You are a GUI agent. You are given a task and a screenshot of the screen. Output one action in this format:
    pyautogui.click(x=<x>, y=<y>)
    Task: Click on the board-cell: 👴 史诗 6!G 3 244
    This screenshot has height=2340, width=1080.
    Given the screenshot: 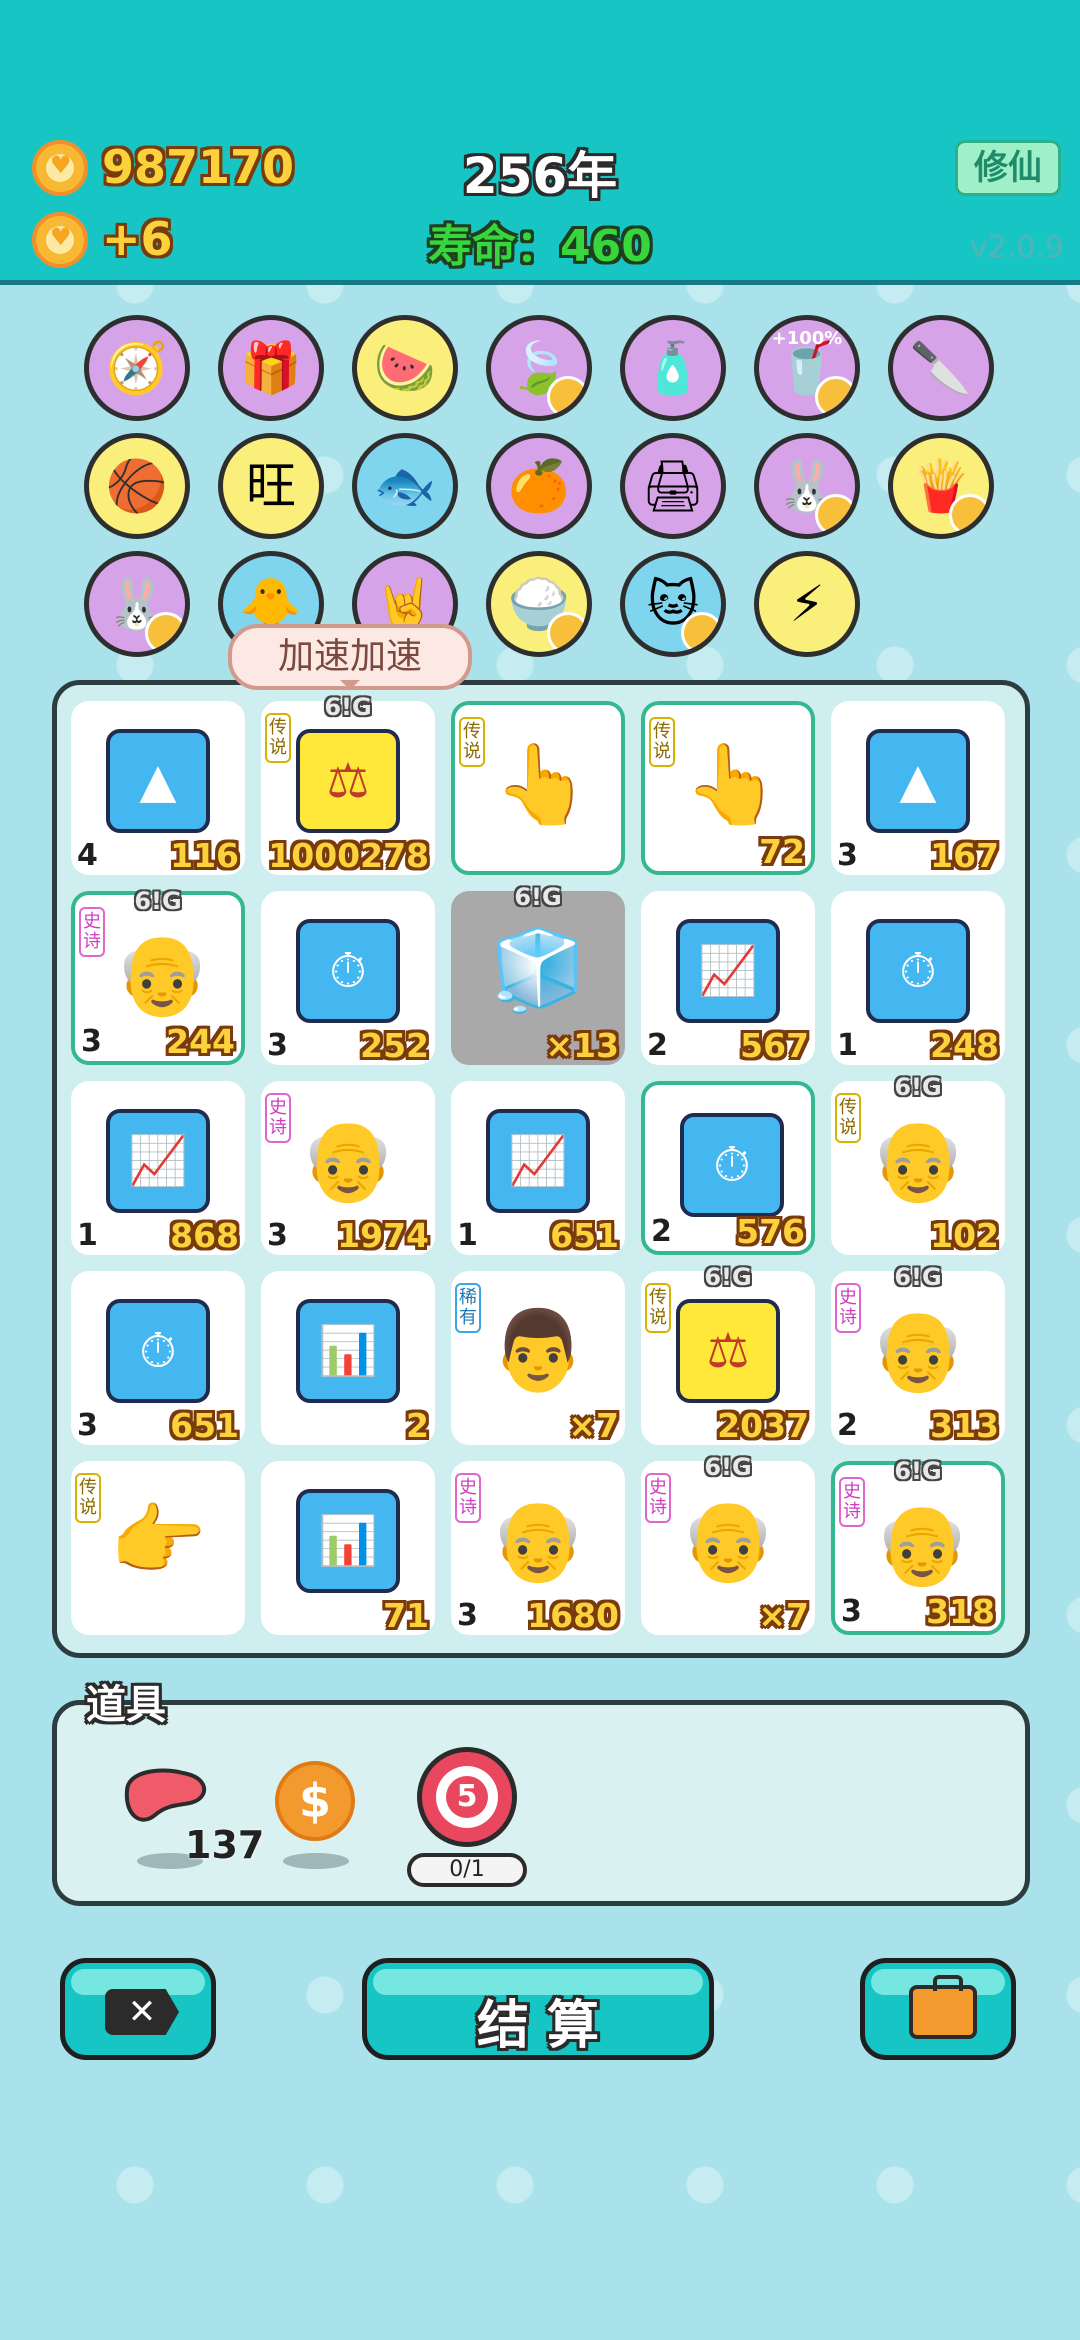 What is the action you would take?
    pyautogui.click(x=158, y=976)
    